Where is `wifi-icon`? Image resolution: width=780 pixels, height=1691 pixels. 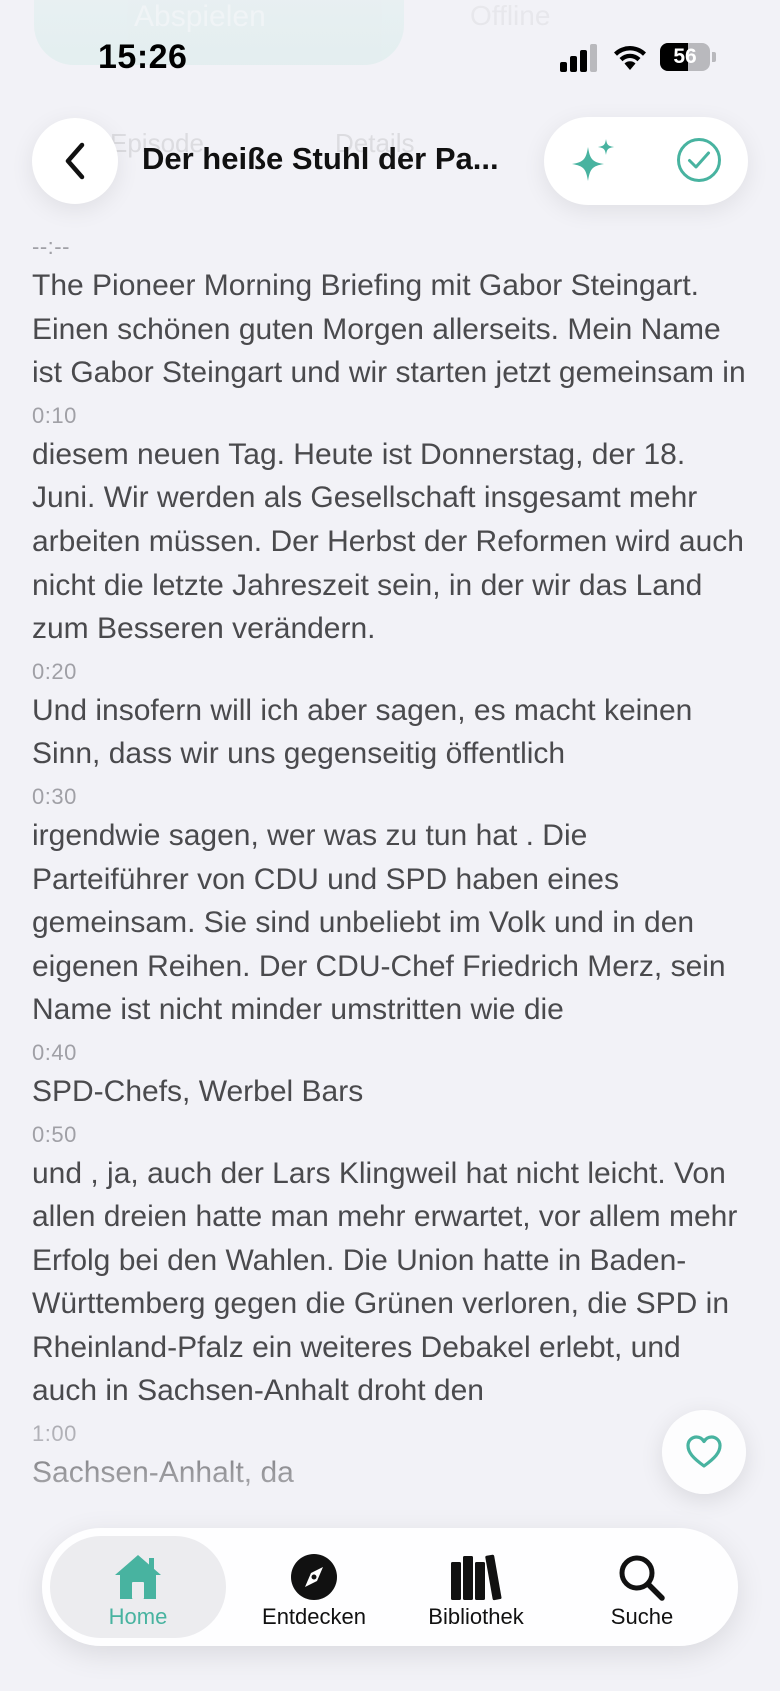 wifi-icon is located at coordinates (630, 58).